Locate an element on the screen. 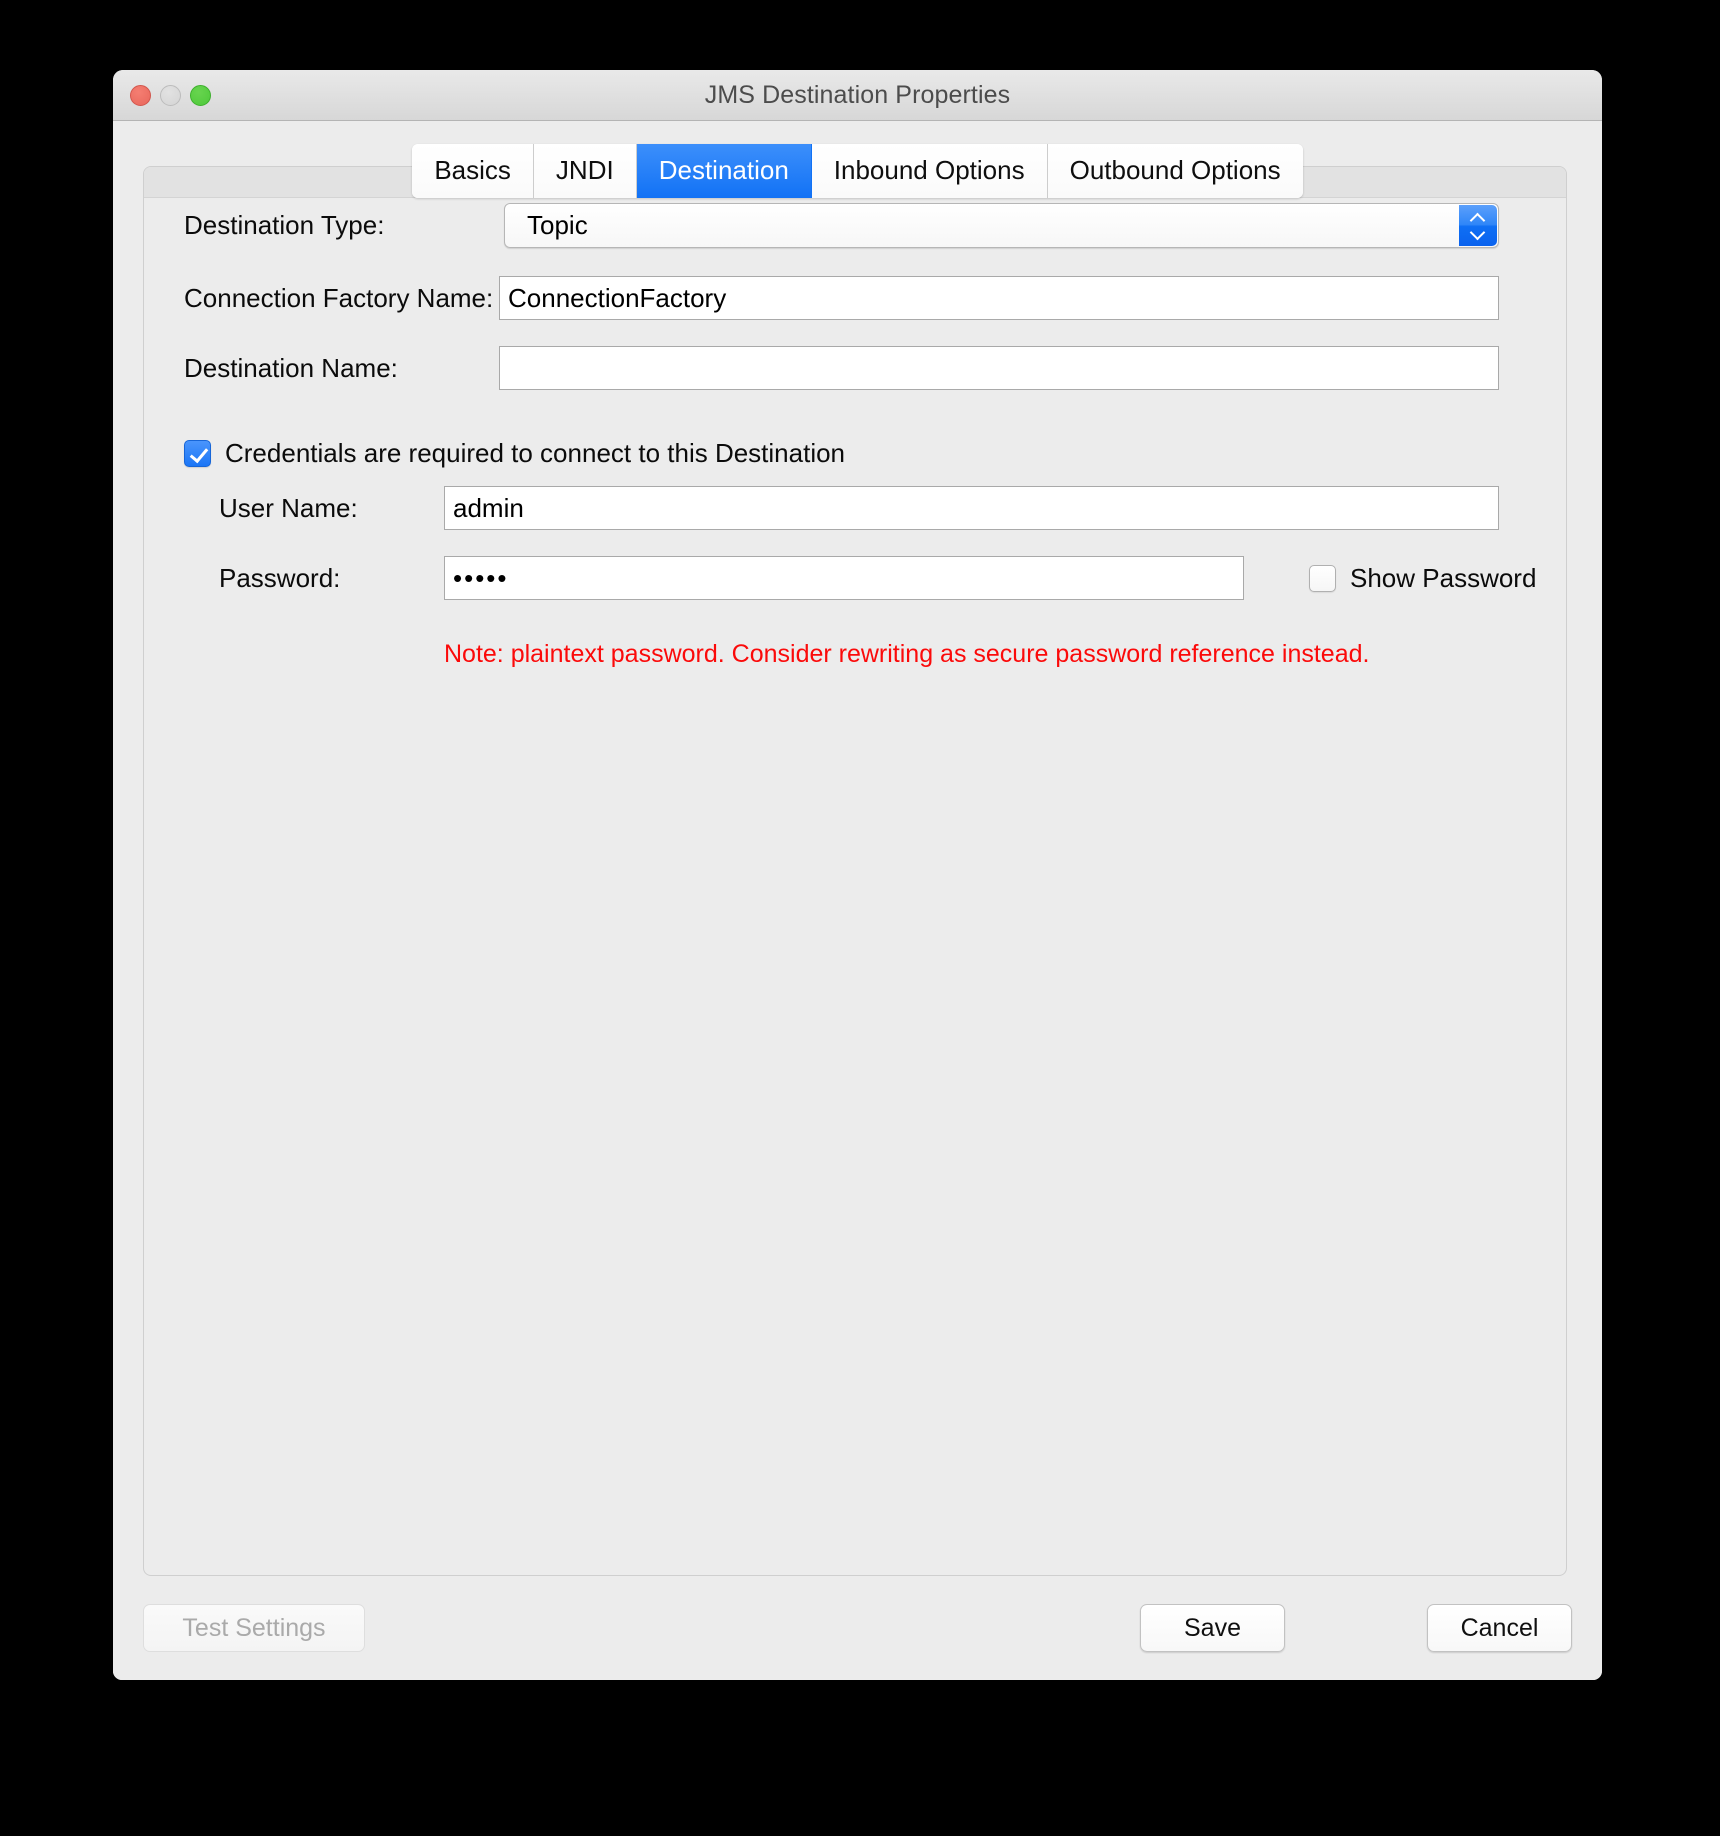 The height and width of the screenshot is (1836, 1720). destination-name-label: Destination Name: is located at coordinates (291, 367).